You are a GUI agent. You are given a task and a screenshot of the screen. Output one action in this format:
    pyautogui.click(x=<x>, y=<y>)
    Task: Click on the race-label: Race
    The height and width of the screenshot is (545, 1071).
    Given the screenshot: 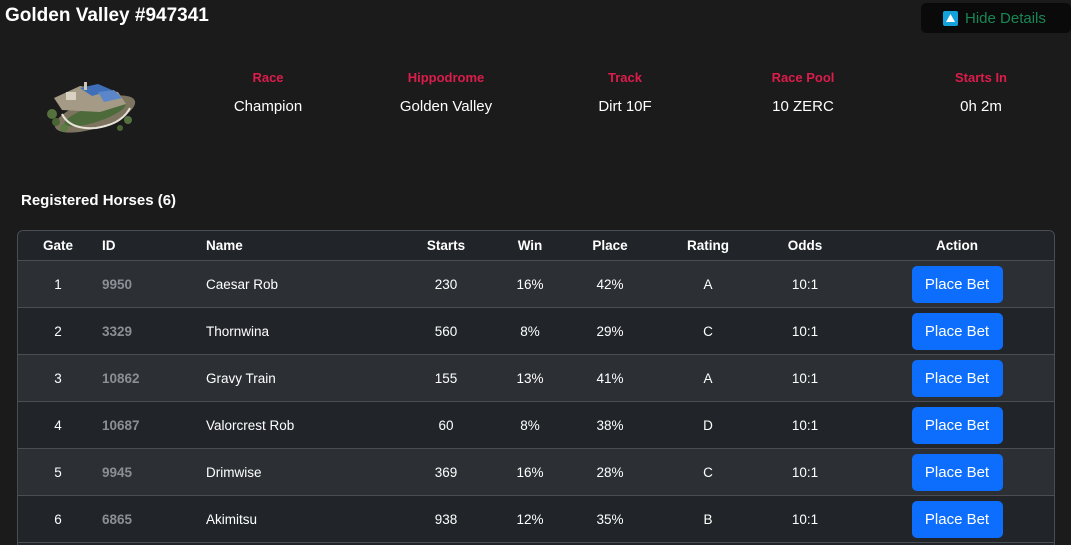 What is the action you would take?
    pyautogui.click(x=268, y=77)
    